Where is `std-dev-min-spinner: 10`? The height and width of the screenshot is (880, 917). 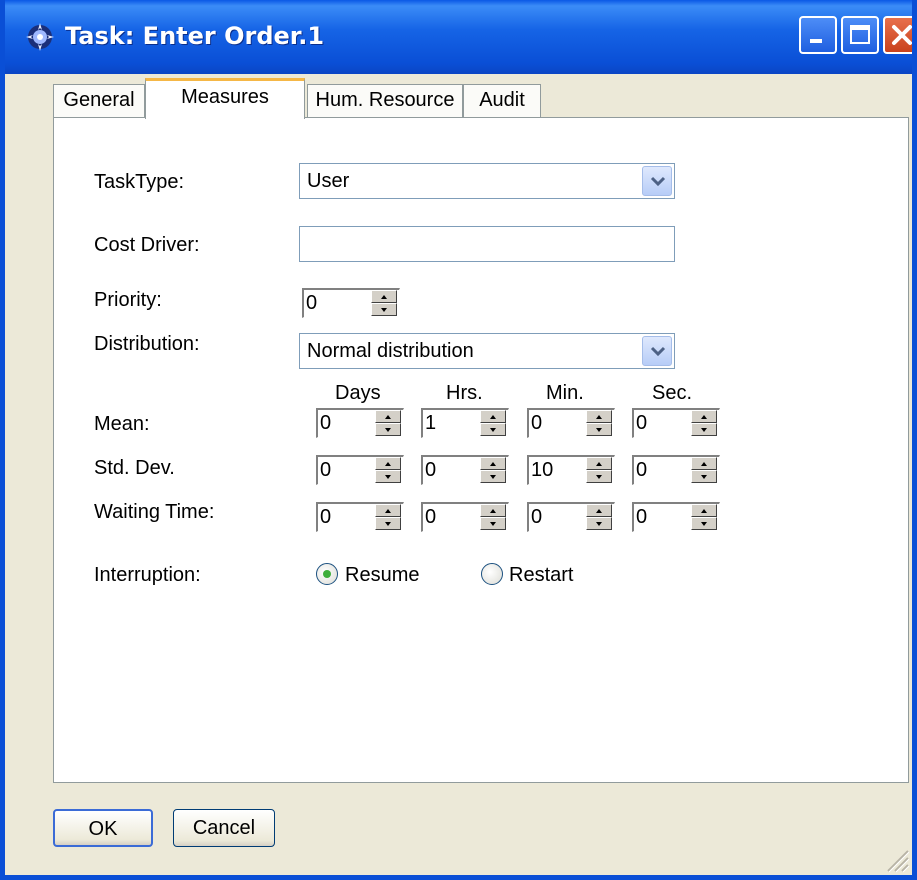 std-dev-min-spinner: 10 is located at coordinates (571, 470).